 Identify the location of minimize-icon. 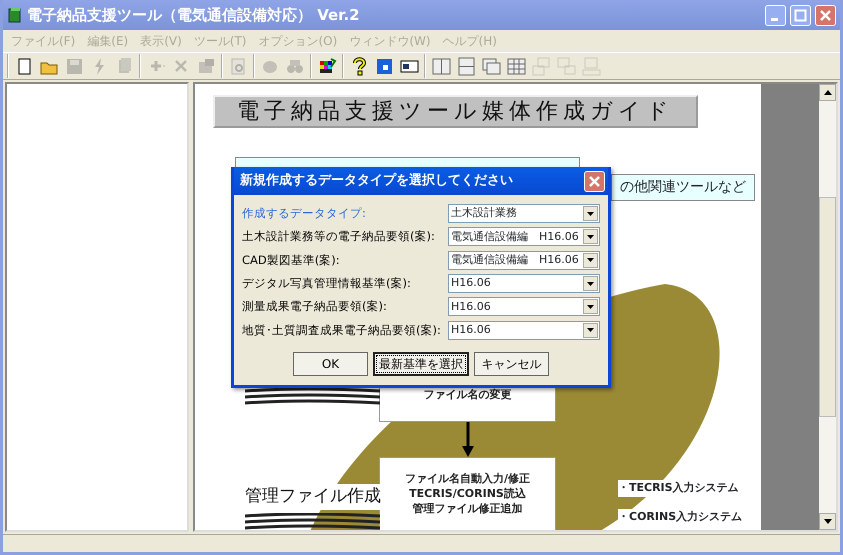
(775, 15).